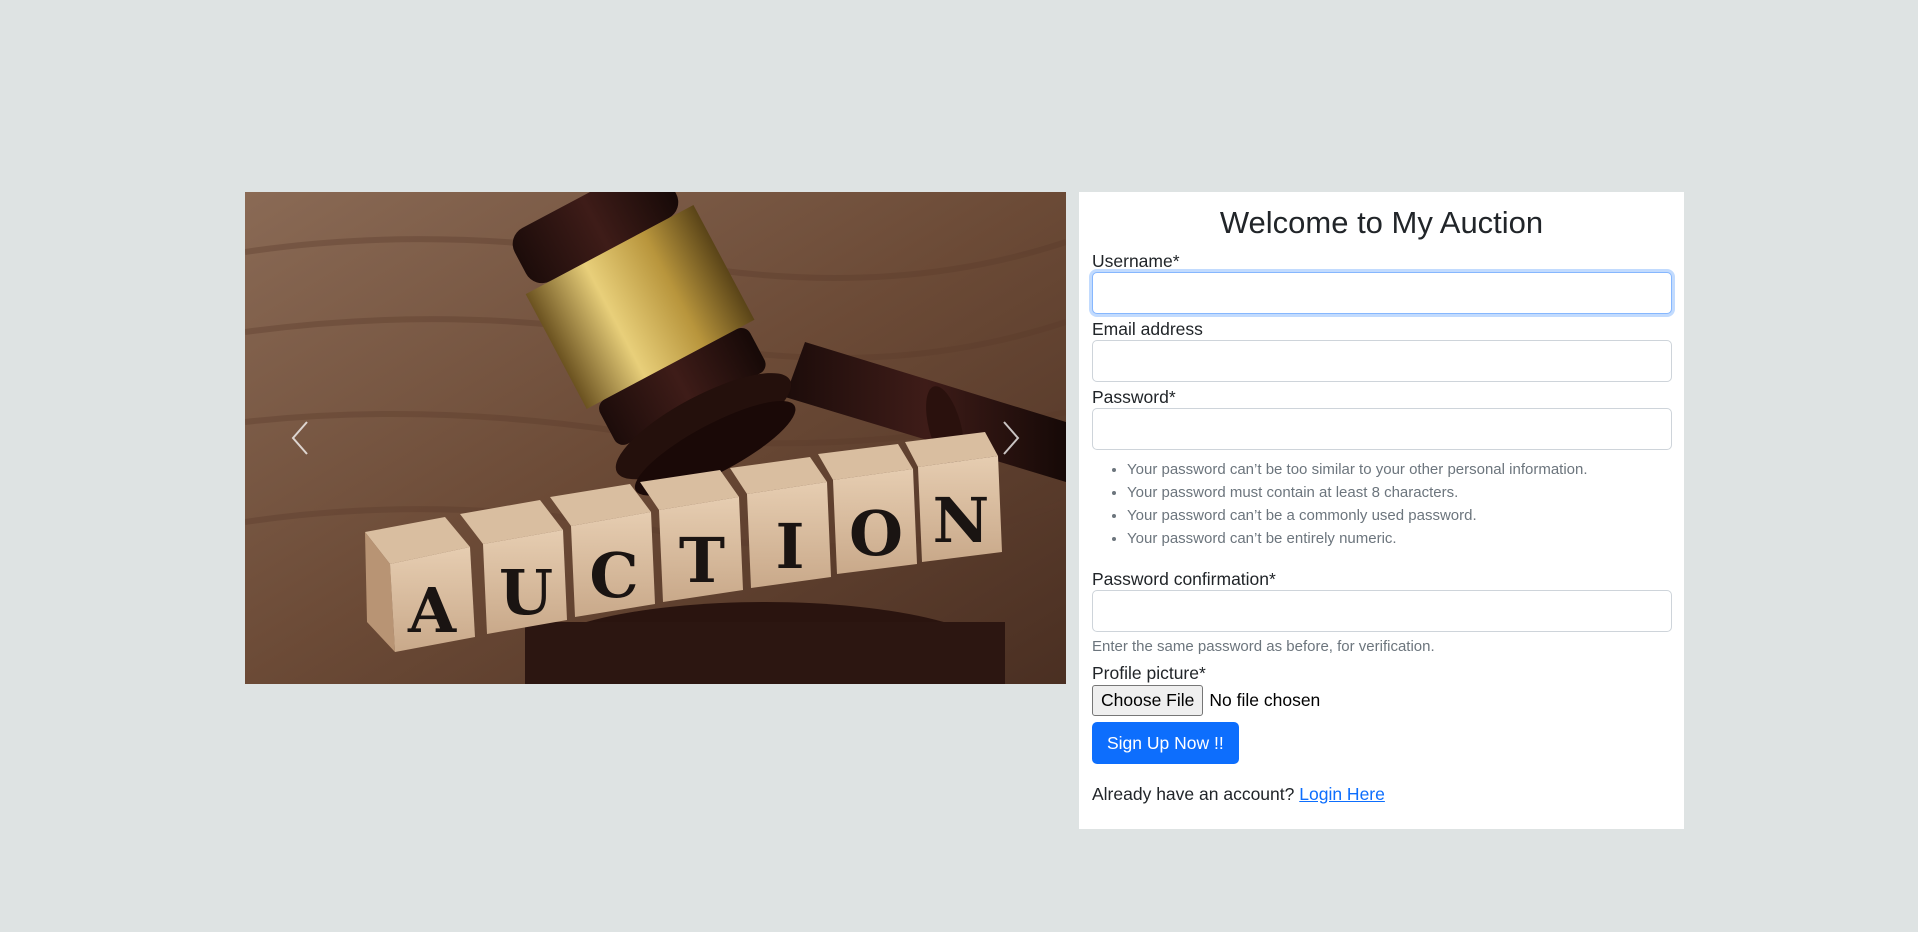 This screenshot has width=1918, height=932. I want to click on file-status: No file chosen, so click(1265, 699).